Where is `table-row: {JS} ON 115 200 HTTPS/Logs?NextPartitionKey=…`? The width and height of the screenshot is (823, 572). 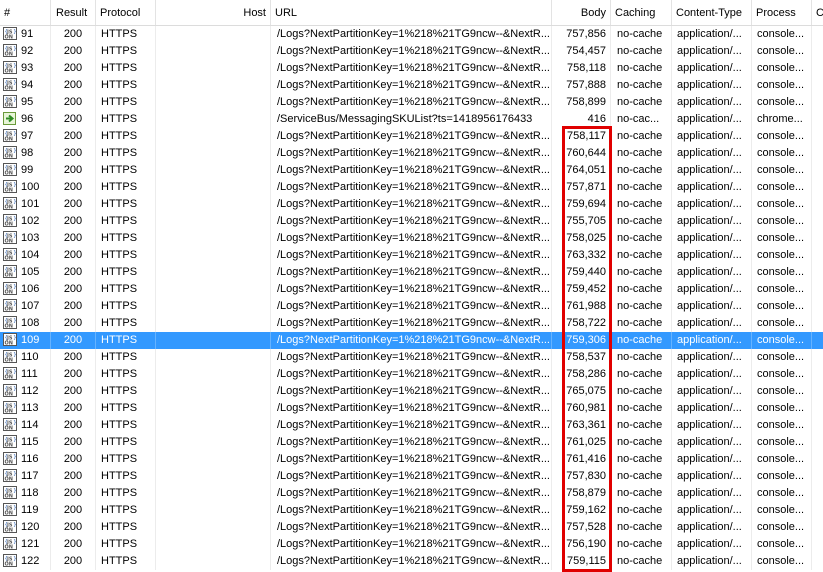 table-row: {JS} ON 115 200 HTTPS/Logs?NextPartitionKey=… is located at coordinates (411, 442).